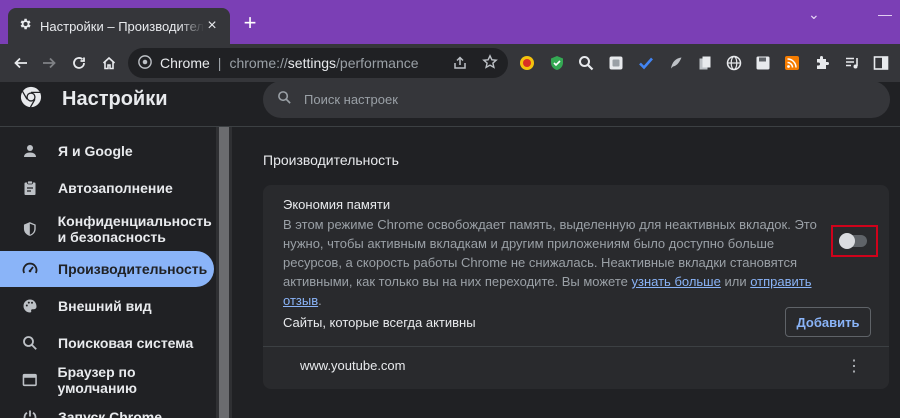 This screenshot has height=418, width=900. What do you see at coordinates (133, 269) in the screenshot?
I see `sidebar-item-label: Производительность` at bounding box center [133, 269].